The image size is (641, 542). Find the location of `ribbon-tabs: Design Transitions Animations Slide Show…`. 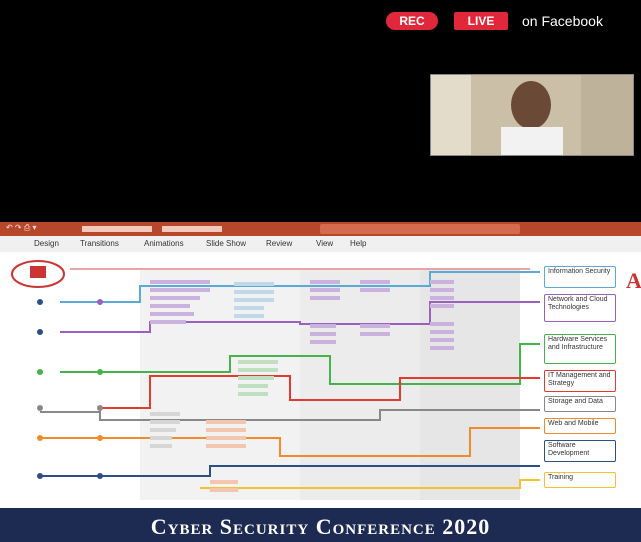

ribbon-tabs: Design Transitions Animations Slide Show… is located at coordinates (320, 244).